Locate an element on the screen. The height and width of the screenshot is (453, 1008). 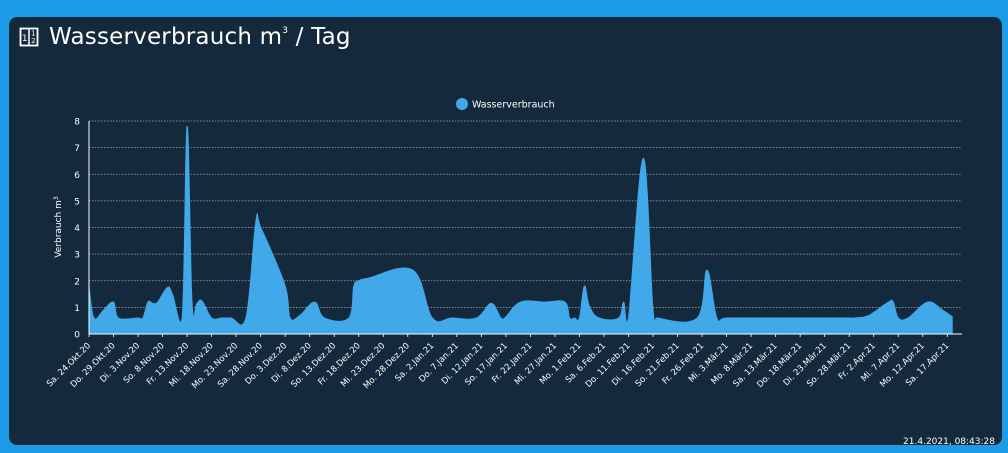
legend: Wasserverbrauch is located at coordinates (505, 104).